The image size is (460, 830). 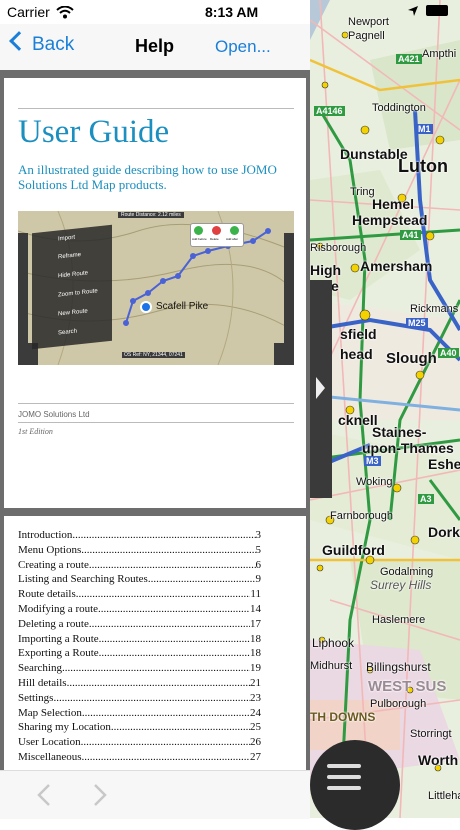 I want to click on toc-entry-title: Exporting a Route, so click(x=58, y=653).